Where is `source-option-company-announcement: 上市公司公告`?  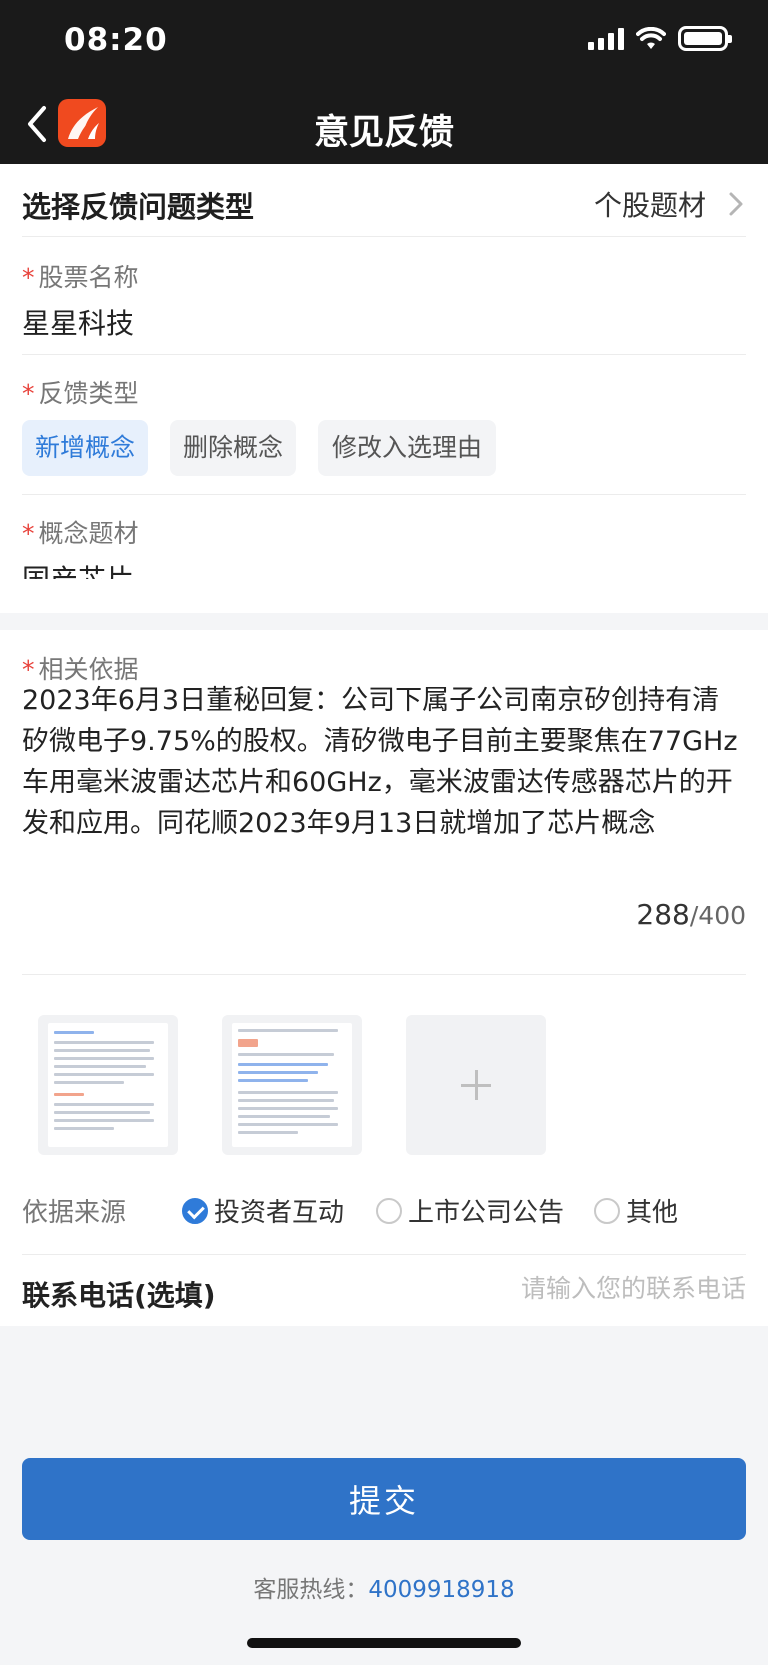 source-option-company-announcement: 上市公司公告 is located at coordinates (470, 1210).